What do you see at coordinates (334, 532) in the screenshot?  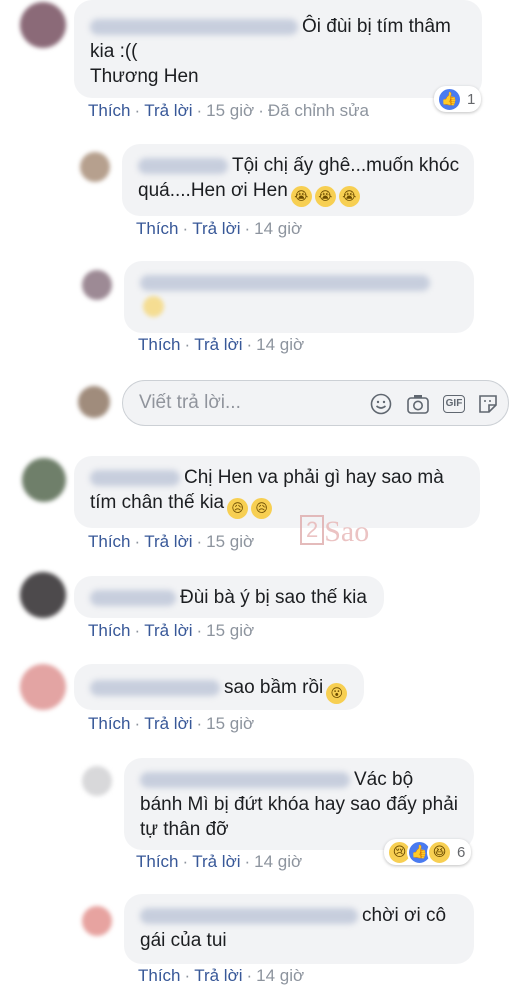 I see `watermark-logo: 2 Sao` at bounding box center [334, 532].